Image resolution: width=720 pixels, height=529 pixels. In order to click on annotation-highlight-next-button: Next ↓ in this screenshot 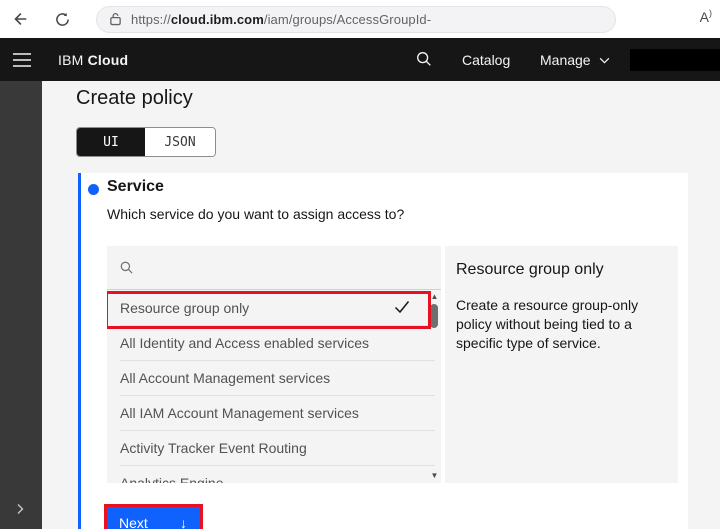, I will do `click(153, 516)`.